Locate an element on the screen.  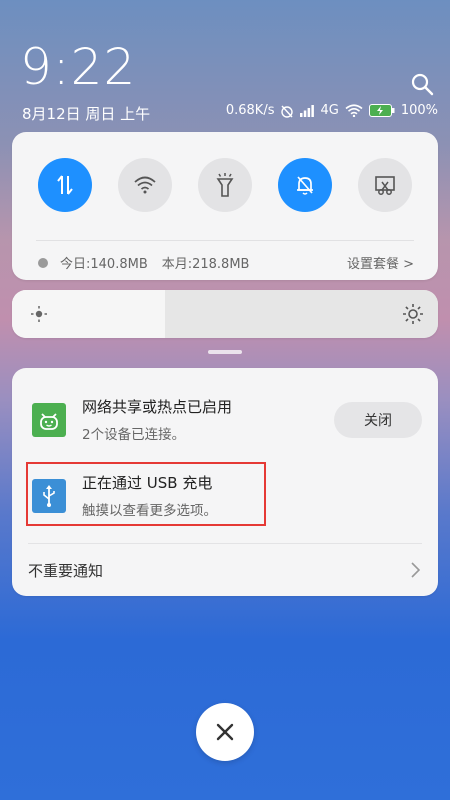
wifi-icon is located at coordinates (145, 185).